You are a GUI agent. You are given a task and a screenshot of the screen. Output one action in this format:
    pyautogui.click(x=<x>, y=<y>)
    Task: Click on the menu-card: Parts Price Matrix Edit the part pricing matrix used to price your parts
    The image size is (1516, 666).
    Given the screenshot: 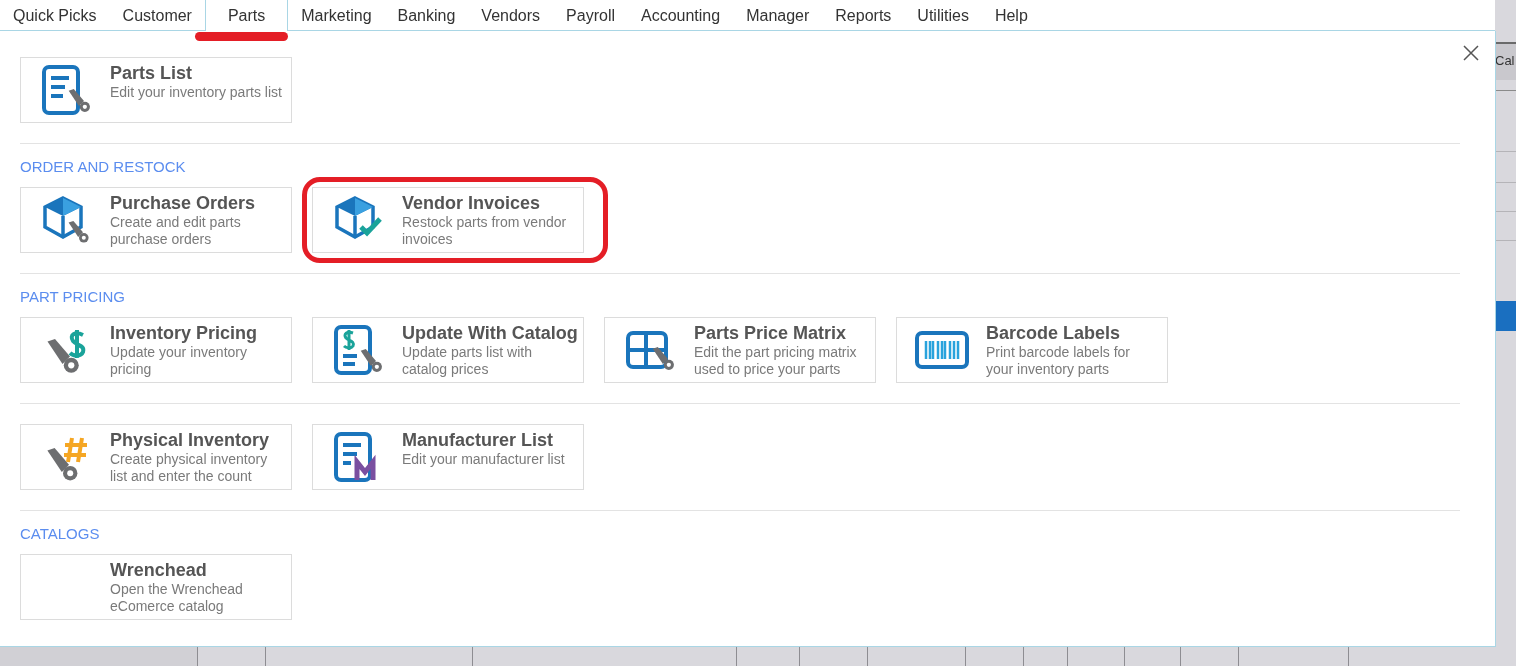 What is the action you would take?
    pyautogui.click(x=740, y=350)
    